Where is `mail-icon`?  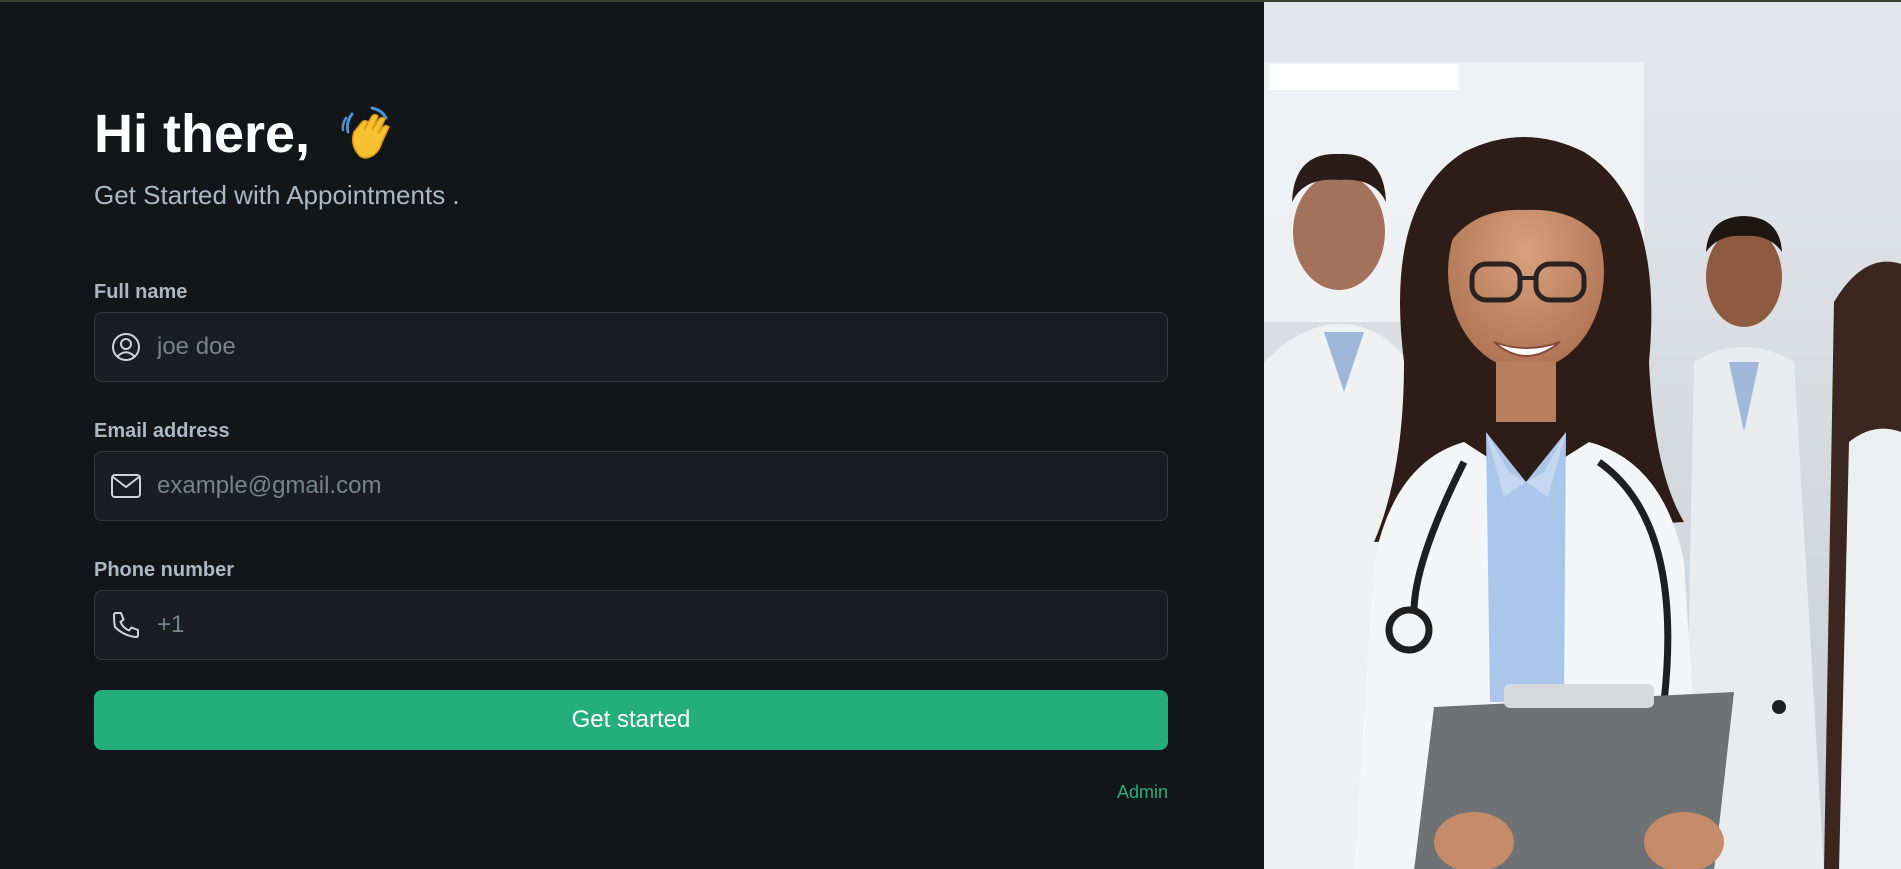
mail-icon is located at coordinates (126, 486).